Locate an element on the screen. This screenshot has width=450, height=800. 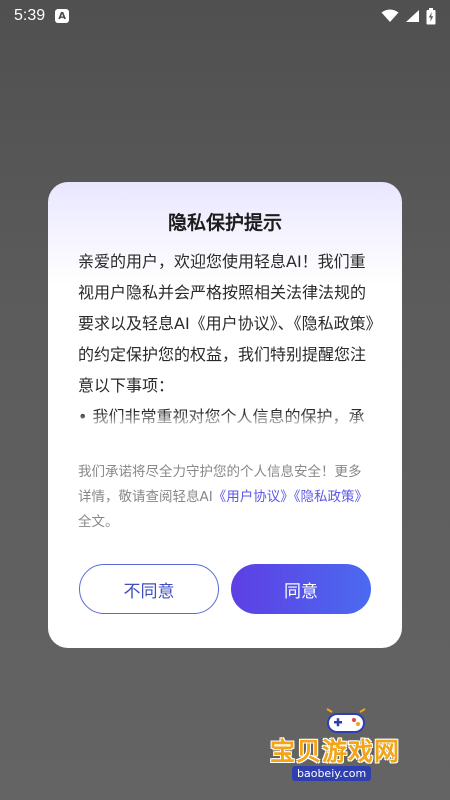
status-icons is located at coordinates (408, 16).